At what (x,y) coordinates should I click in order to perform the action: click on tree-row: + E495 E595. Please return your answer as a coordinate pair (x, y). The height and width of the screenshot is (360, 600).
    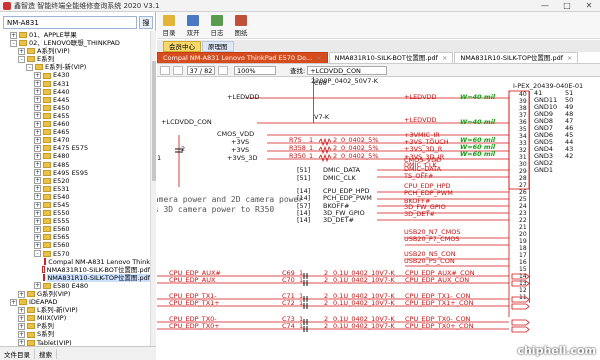
    Looking at the image, I should click on (75, 173).